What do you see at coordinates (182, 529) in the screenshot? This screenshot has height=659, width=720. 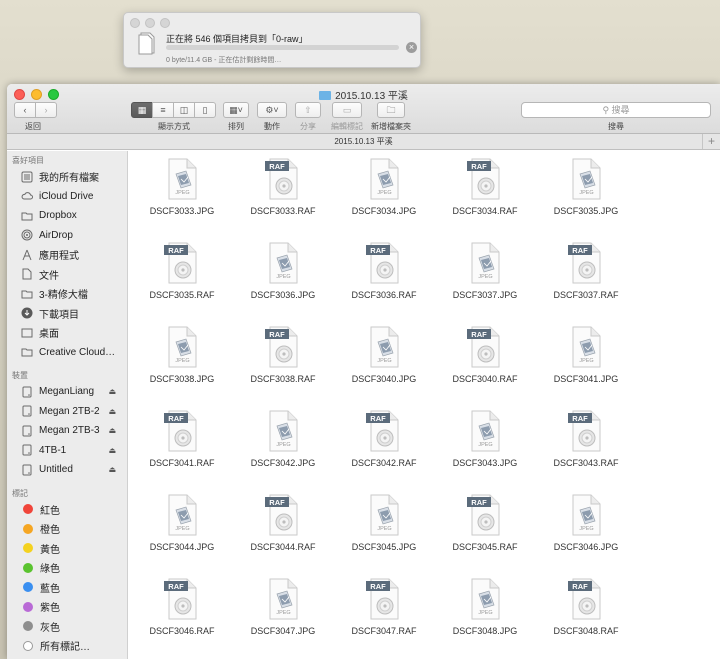 I see `file-item: JPEG DSCF3044.JPG` at bounding box center [182, 529].